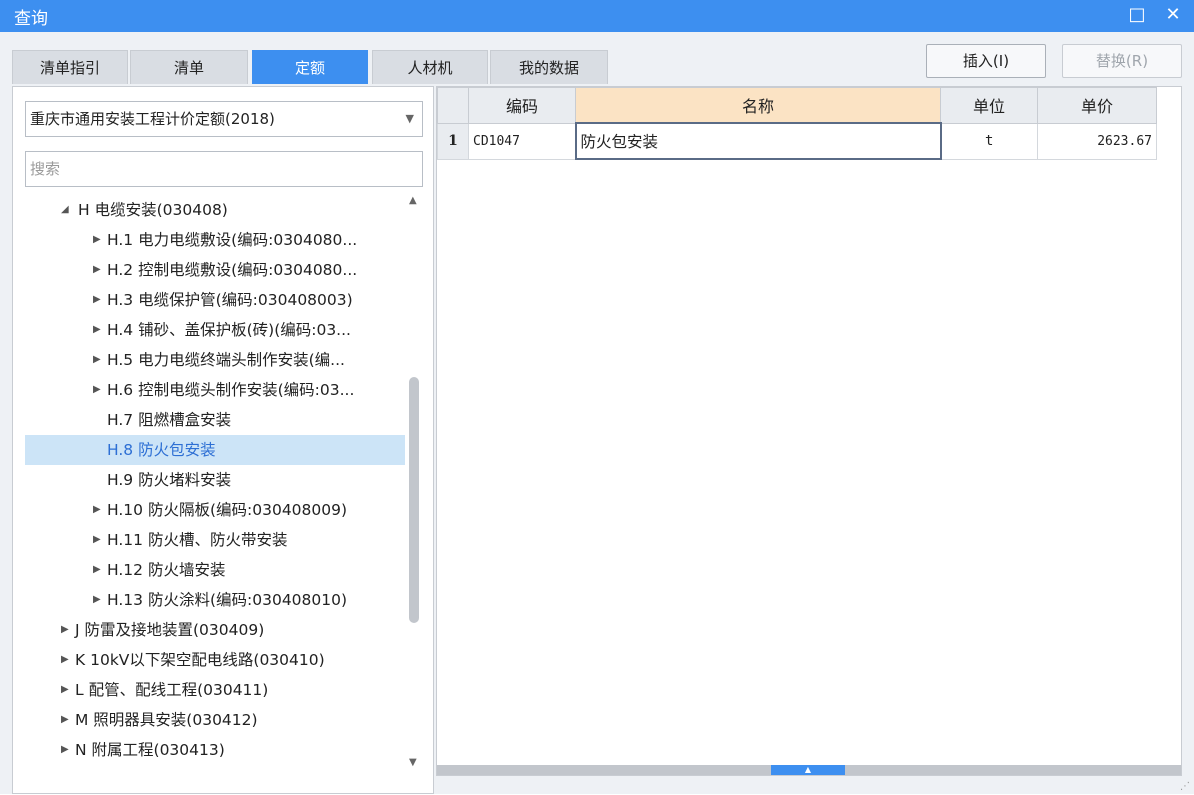 Image resolution: width=1194 pixels, height=795 pixels. What do you see at coordinates (215, 420) in the screenshot?
I see `tree-node: H.7 阻燃槽盒安装` at bounding box center [215, 420].